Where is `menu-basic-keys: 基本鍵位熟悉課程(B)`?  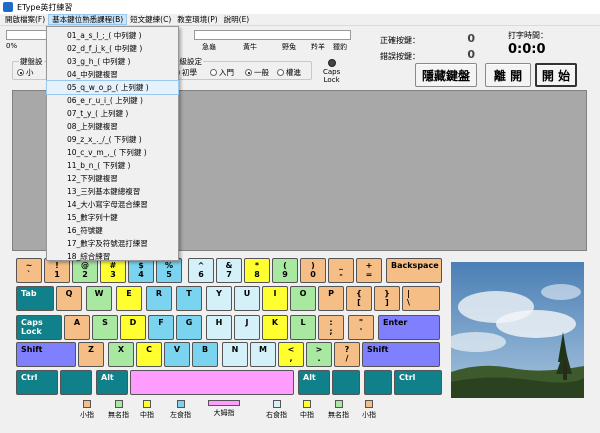
menu-basic-keys: 基本鍵位熟悉課程(B) is located at coordinates (88, 19).